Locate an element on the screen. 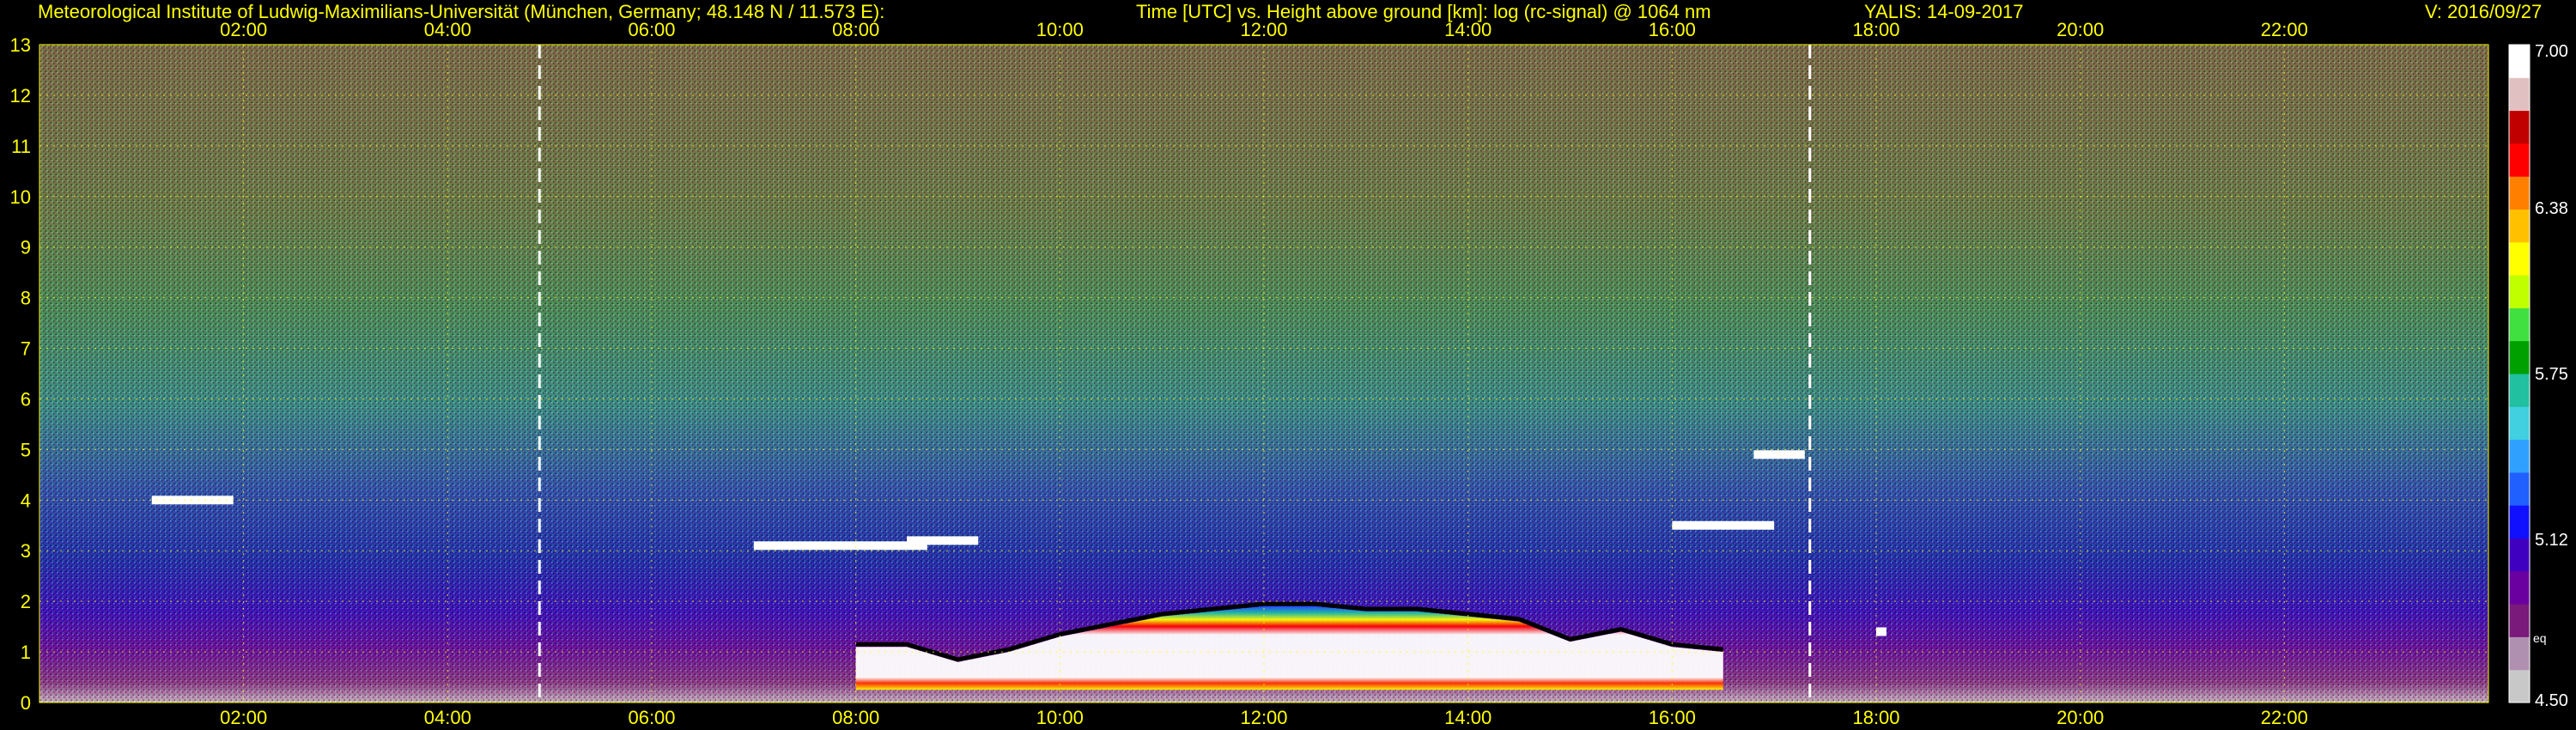 This screenshot has width=2576, height=730. x-tick-label-top: 14:00 is located at coordinates (1468, 29).